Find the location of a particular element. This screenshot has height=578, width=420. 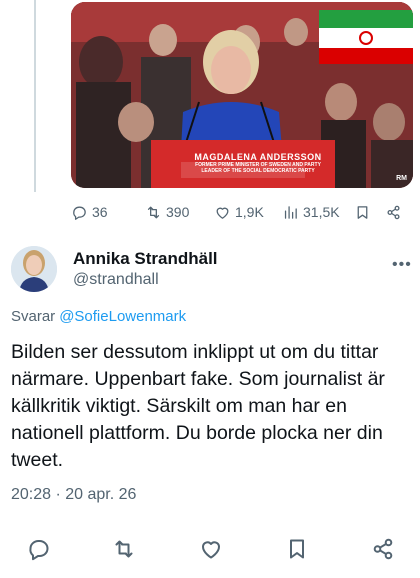

avatar is located at coordinates (34, 269).